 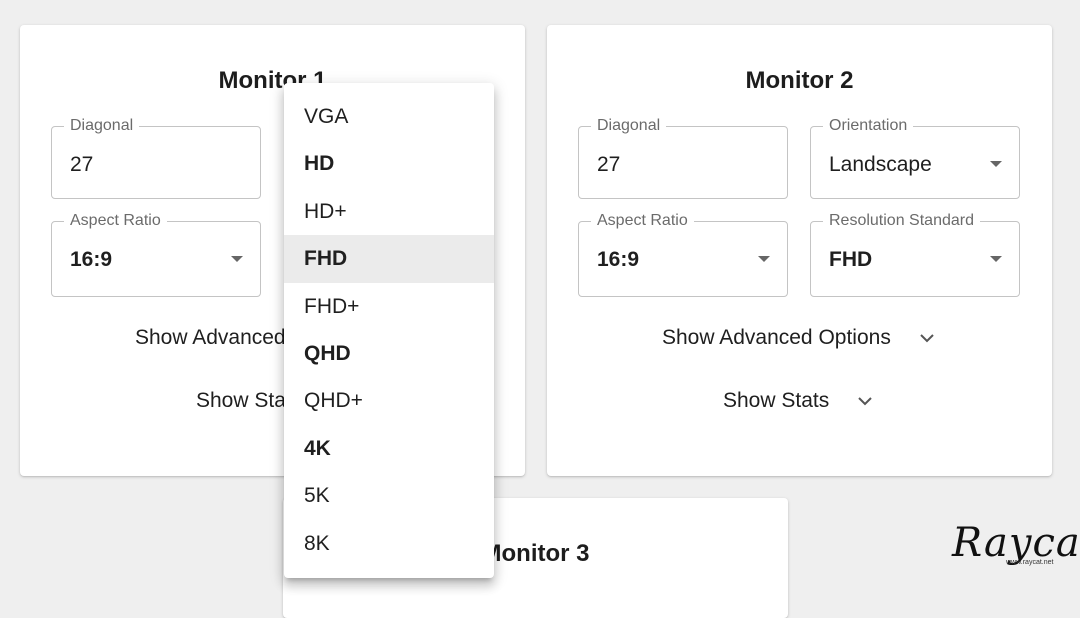 I want to click on menu-item-5k: 5K, so click(x=389, y=495).